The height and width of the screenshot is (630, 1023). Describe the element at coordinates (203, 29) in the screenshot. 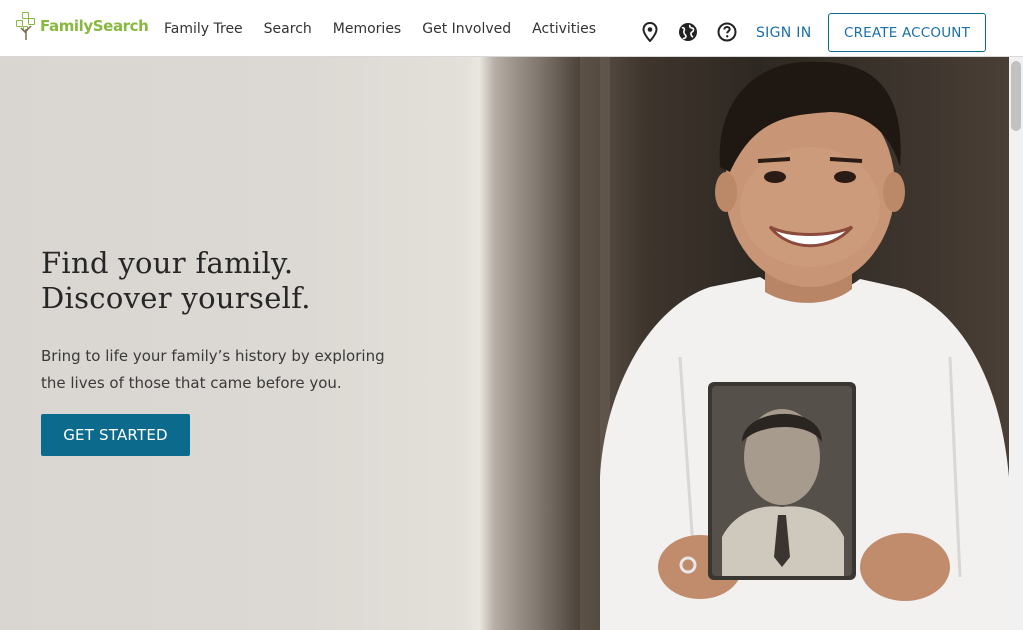

I see `nav-family-tree: Family Tree` at that location.